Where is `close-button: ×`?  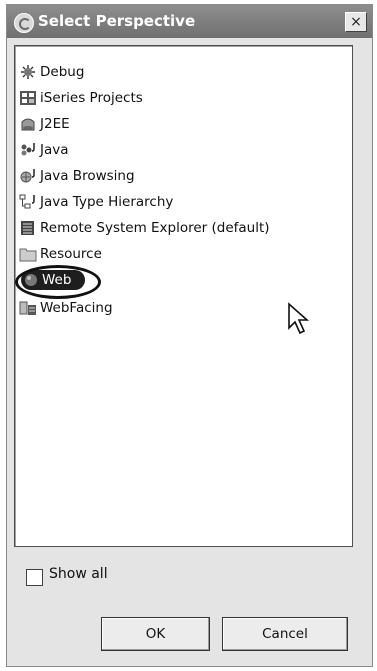
close-button: × is located at coordinates (356, 22).